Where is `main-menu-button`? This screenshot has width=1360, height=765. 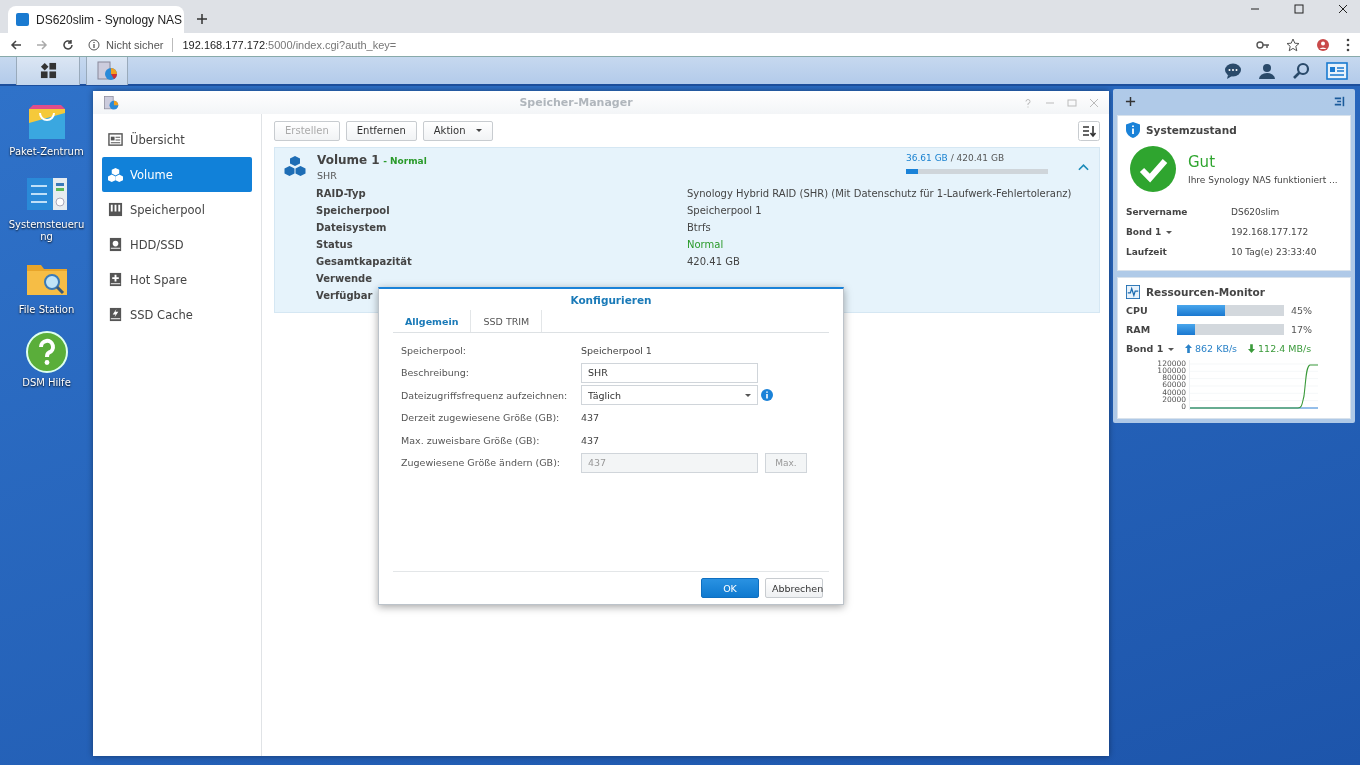 main-menu-button is located at coordinates (48, 70).